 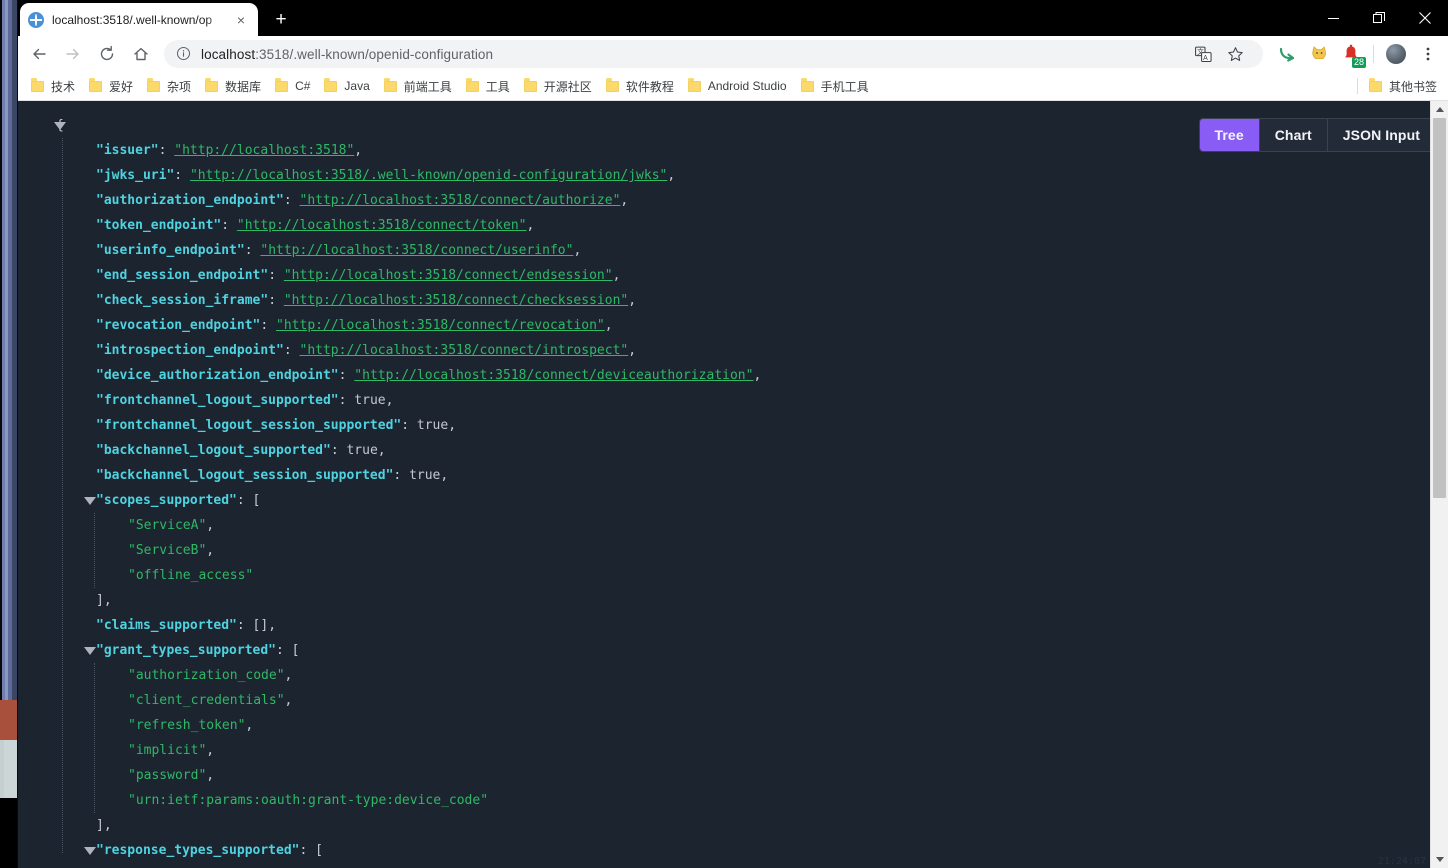 What do you see at coordinates (1428, 54) in the screenshot?
I see `chrome-menu-kebab-icon` at bounding box center [1428, 54].